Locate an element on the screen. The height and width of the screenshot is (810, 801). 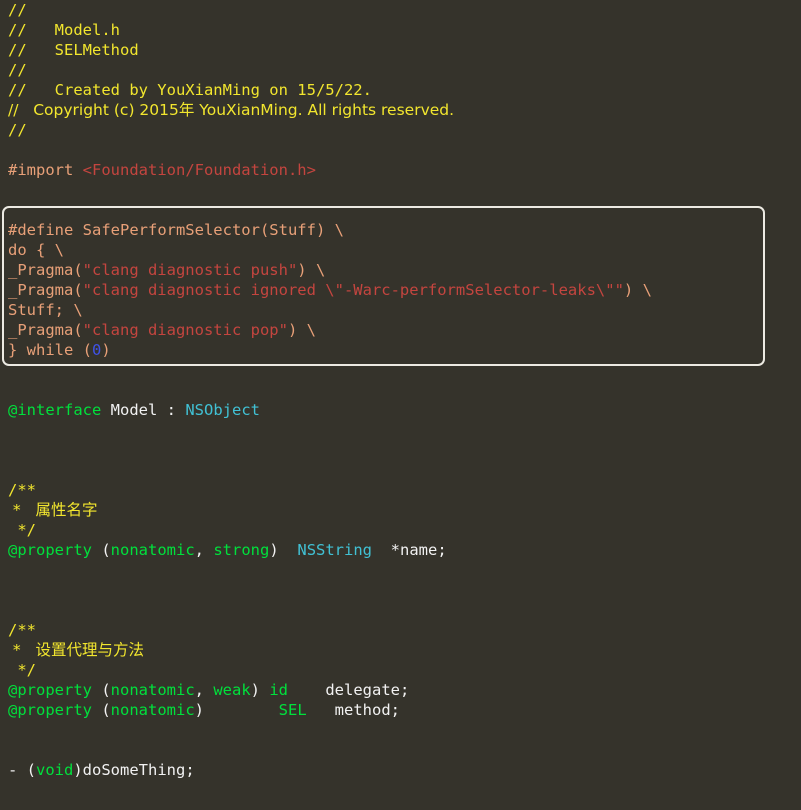
comment-line-7: // is located at coordinates (400, 130).